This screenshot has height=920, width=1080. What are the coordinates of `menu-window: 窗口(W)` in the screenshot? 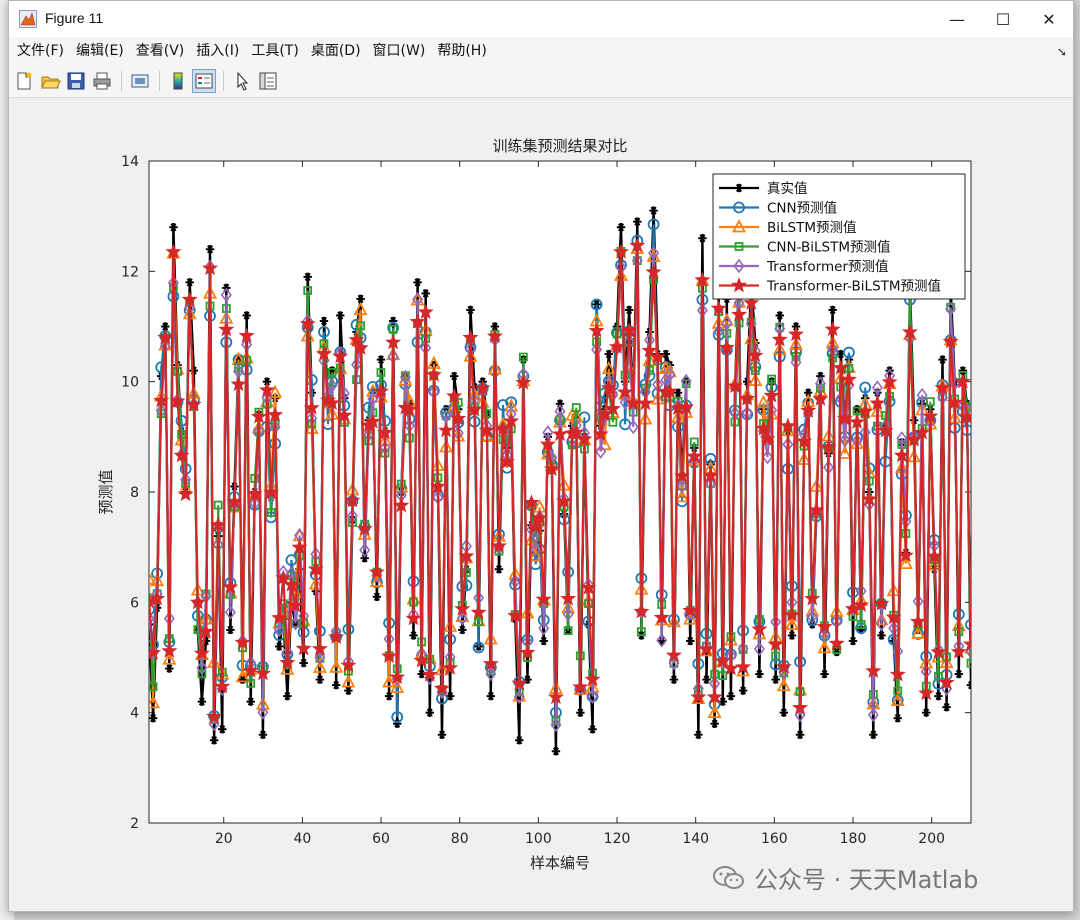 It's located at (399, 51).